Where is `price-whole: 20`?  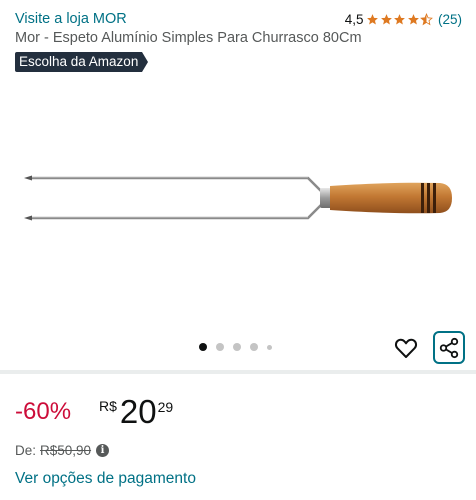
price-whole: 20 is located at coordinates (138, 411).